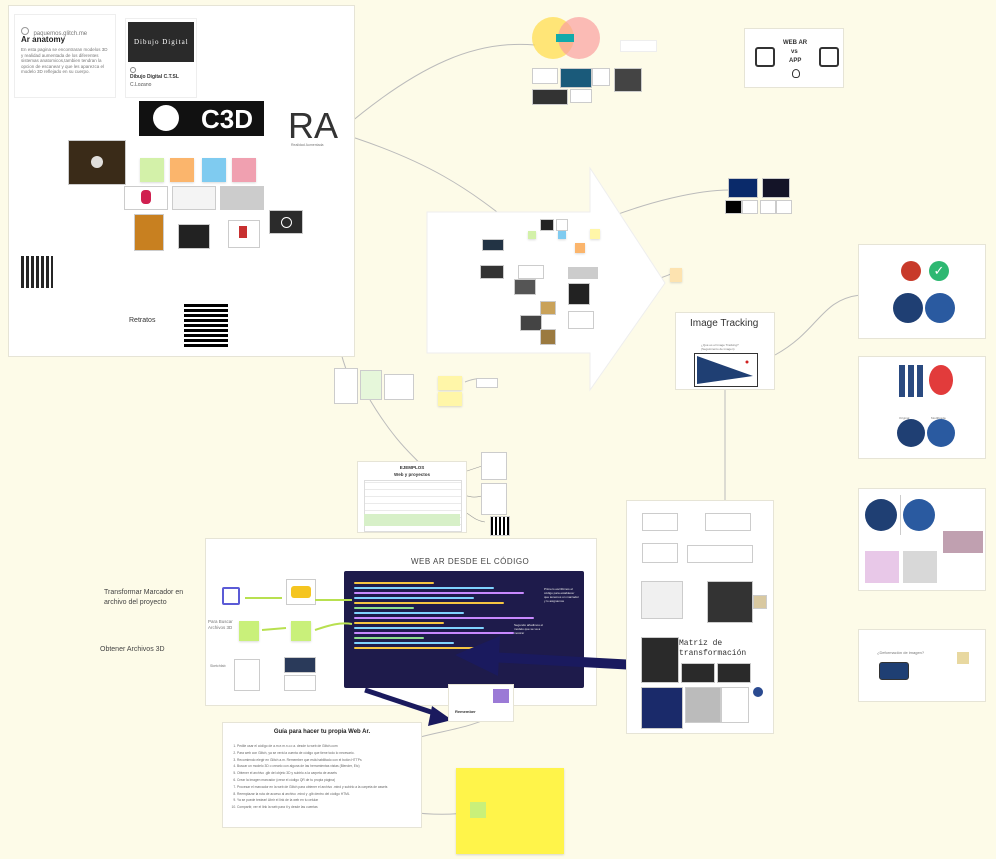 This screenshot has width=996, height=859. What do you see at coordinates (322, 732) in the screenshot?
I see `guide-title: Guía para hacer tu propia Web Ar.` at bounding box center [322, 732].